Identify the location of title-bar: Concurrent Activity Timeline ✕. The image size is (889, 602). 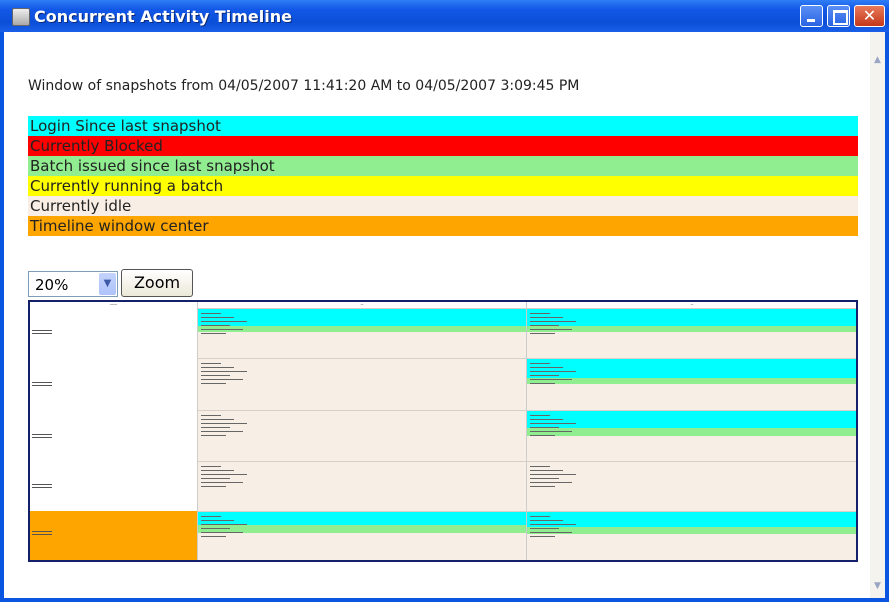
(444, 16).